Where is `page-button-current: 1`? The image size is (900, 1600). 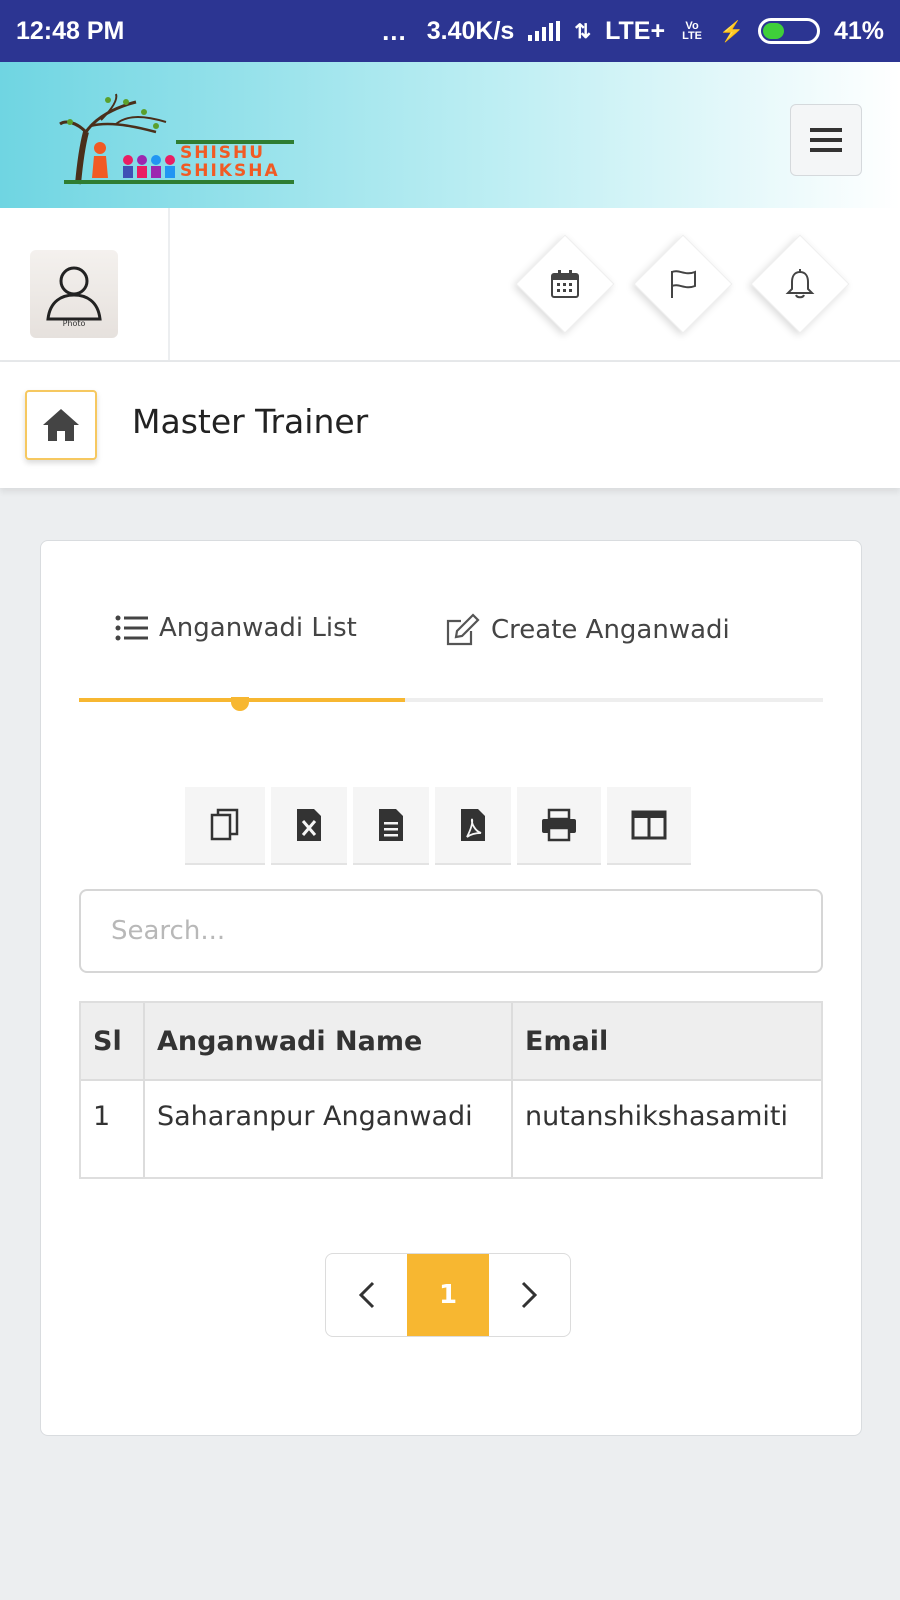 page-button-current: 1 is located at coordinates (448, 1295).